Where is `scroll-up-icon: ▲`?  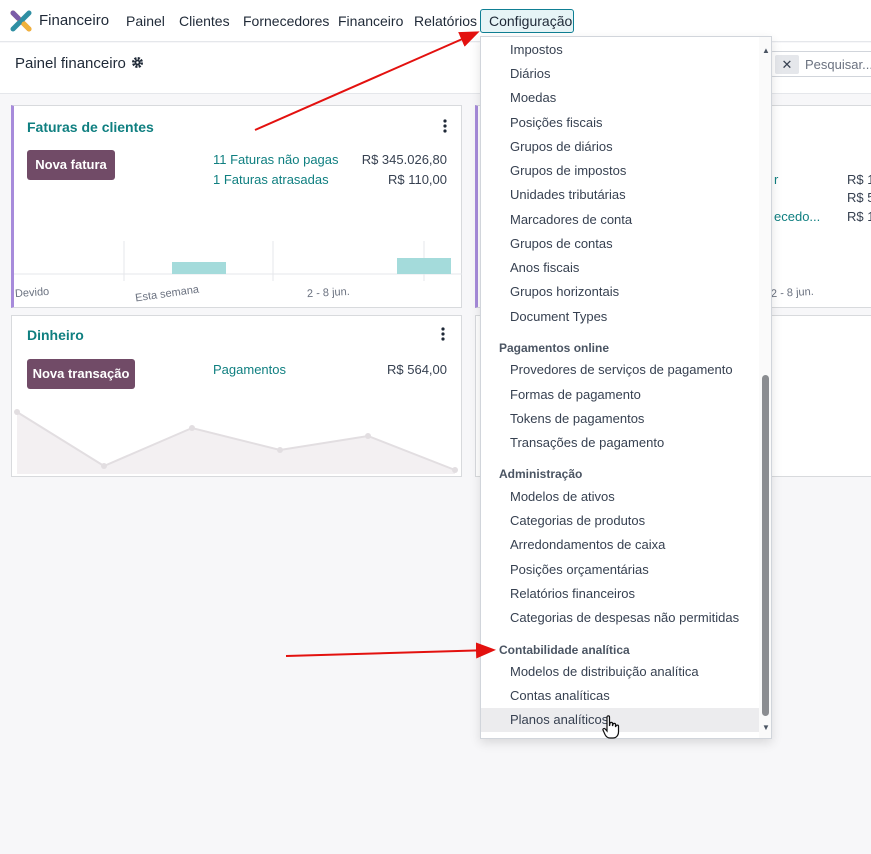
scroll-up-icon: ▲ is located at coordinates (766, 50).